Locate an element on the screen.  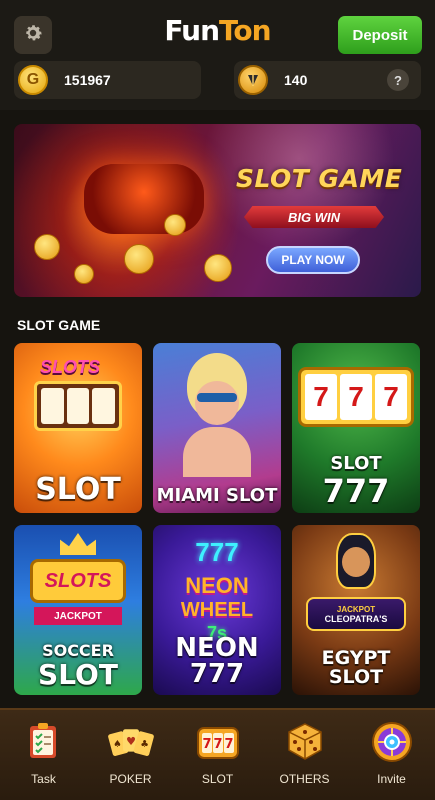
game-label-line2: 777 is located at coordinates (356, 491).